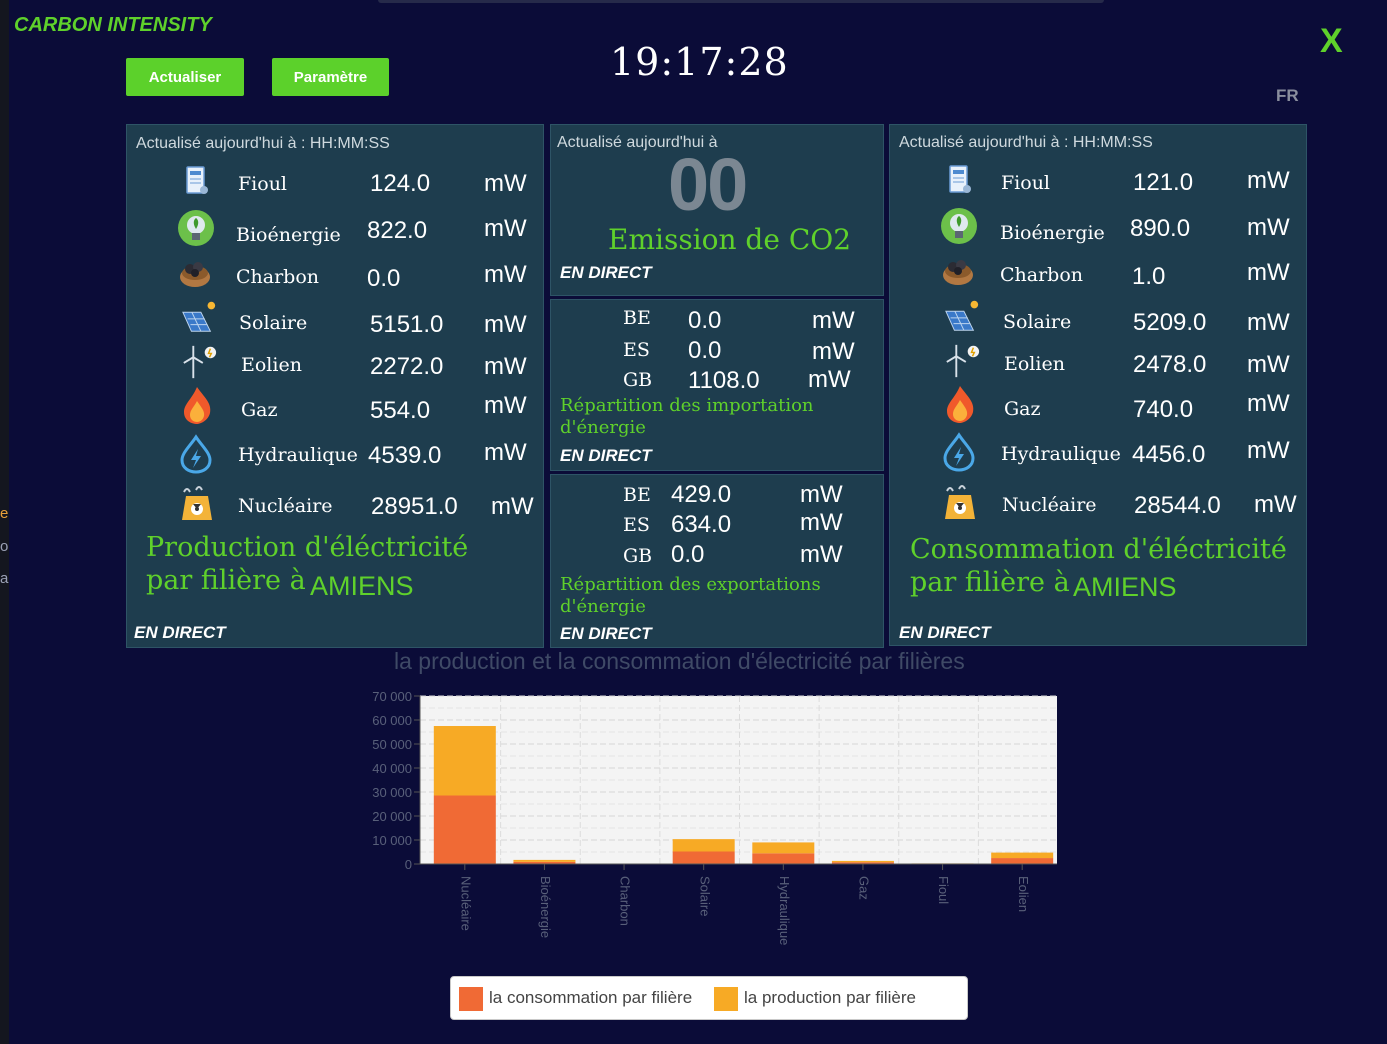  What do you see at coordinates (687, 405) in the screenshot?
I see `imports-caption: Répartition des importation` at bounding box center [687, 405].